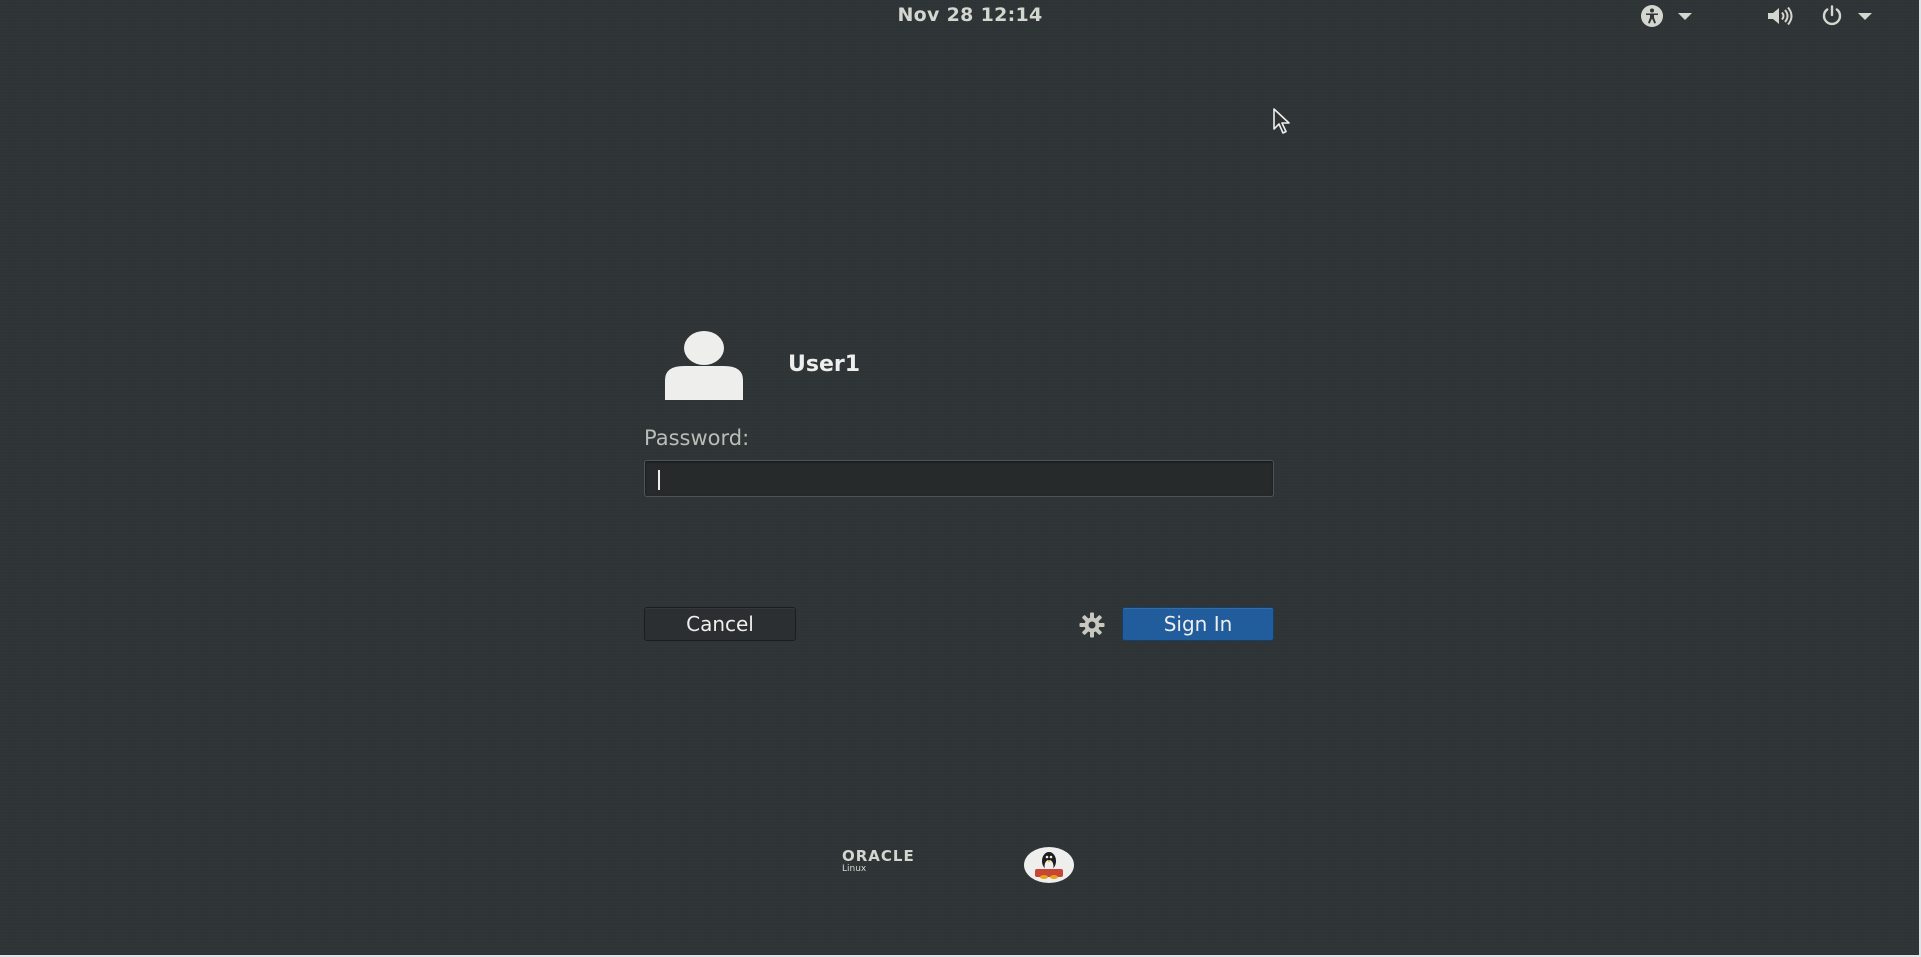 This screenshot has height=957, width=1921. I want to click on password-field-wrap, so click(959, 473).